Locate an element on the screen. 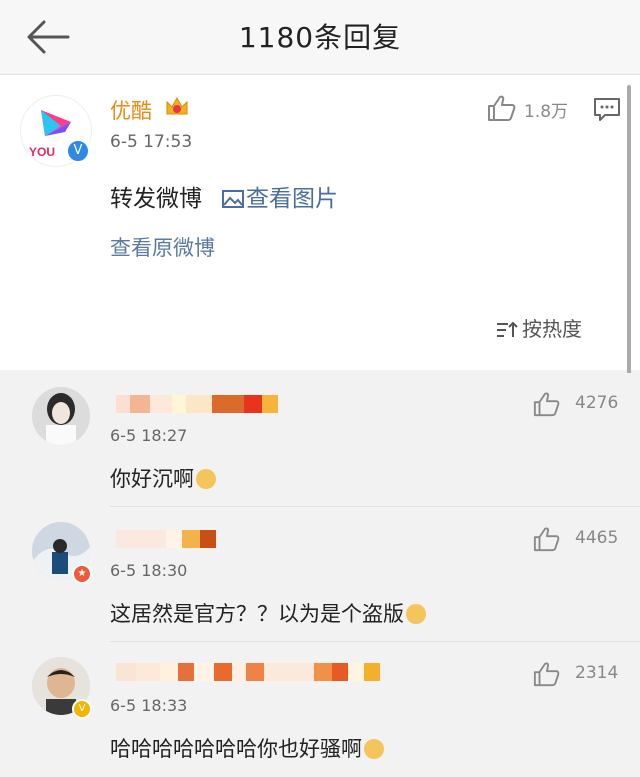 The height and width of the screenshot is (777, 640). avatar-image-icon is located at coordinates (61, 416).